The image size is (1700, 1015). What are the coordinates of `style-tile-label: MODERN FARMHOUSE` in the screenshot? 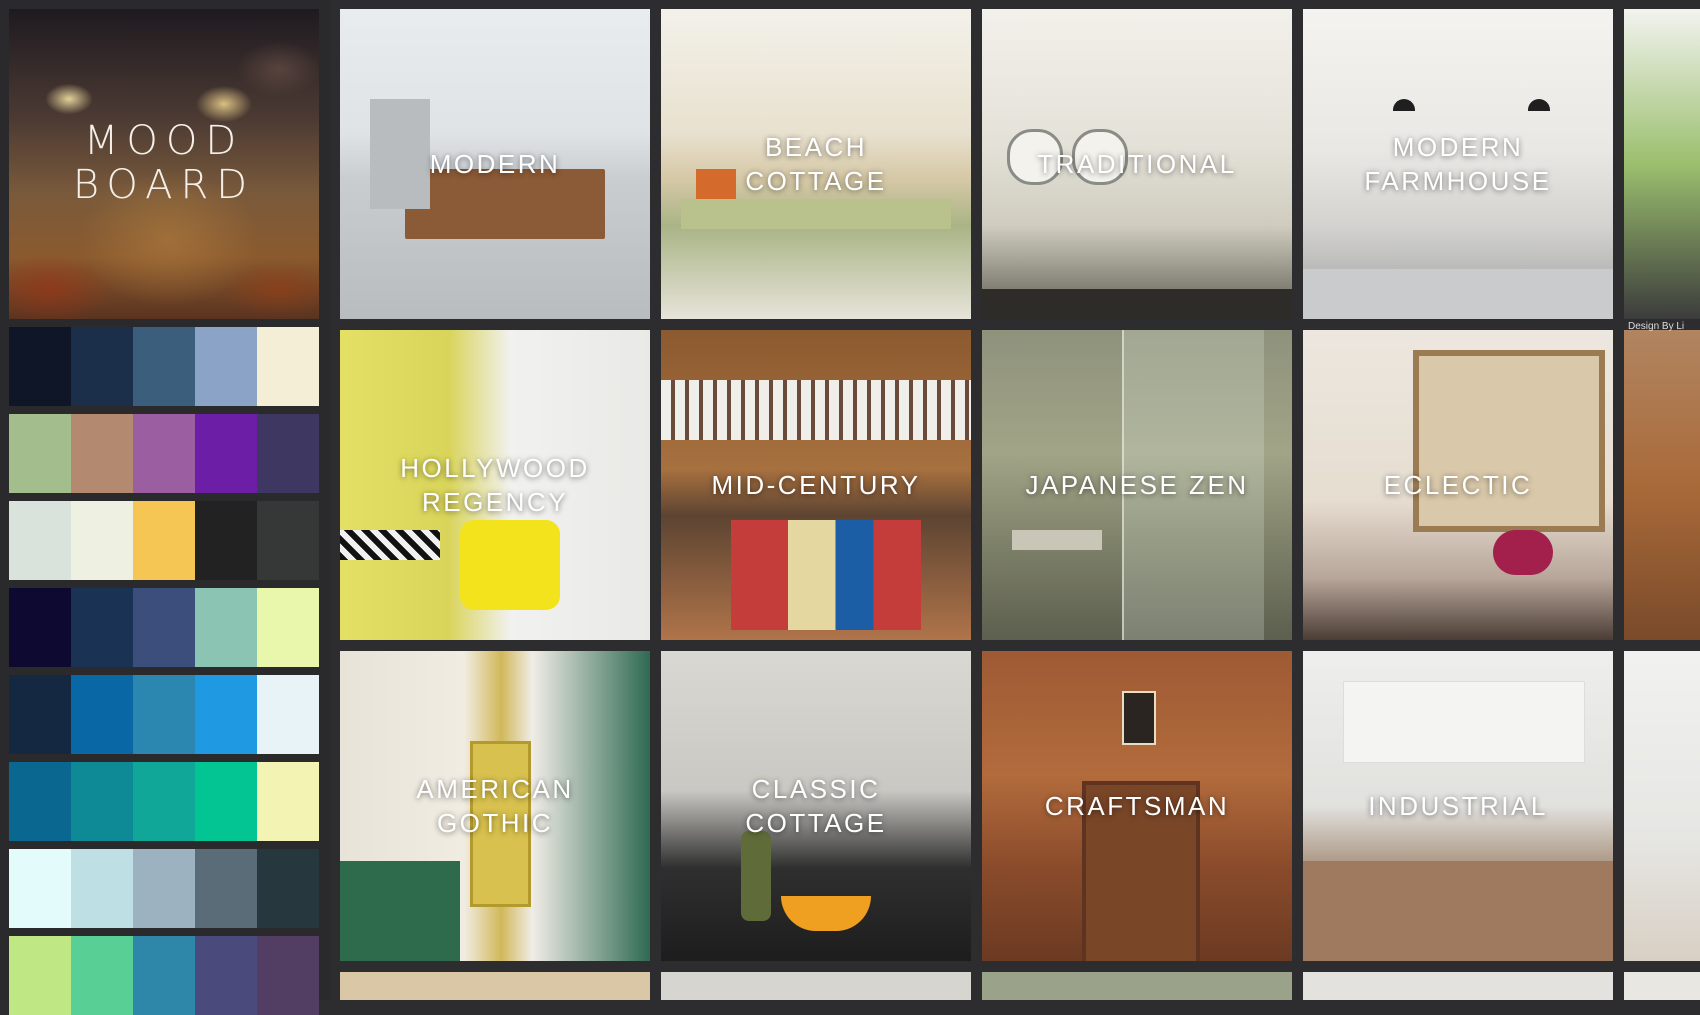 It's located at (1458, 164).